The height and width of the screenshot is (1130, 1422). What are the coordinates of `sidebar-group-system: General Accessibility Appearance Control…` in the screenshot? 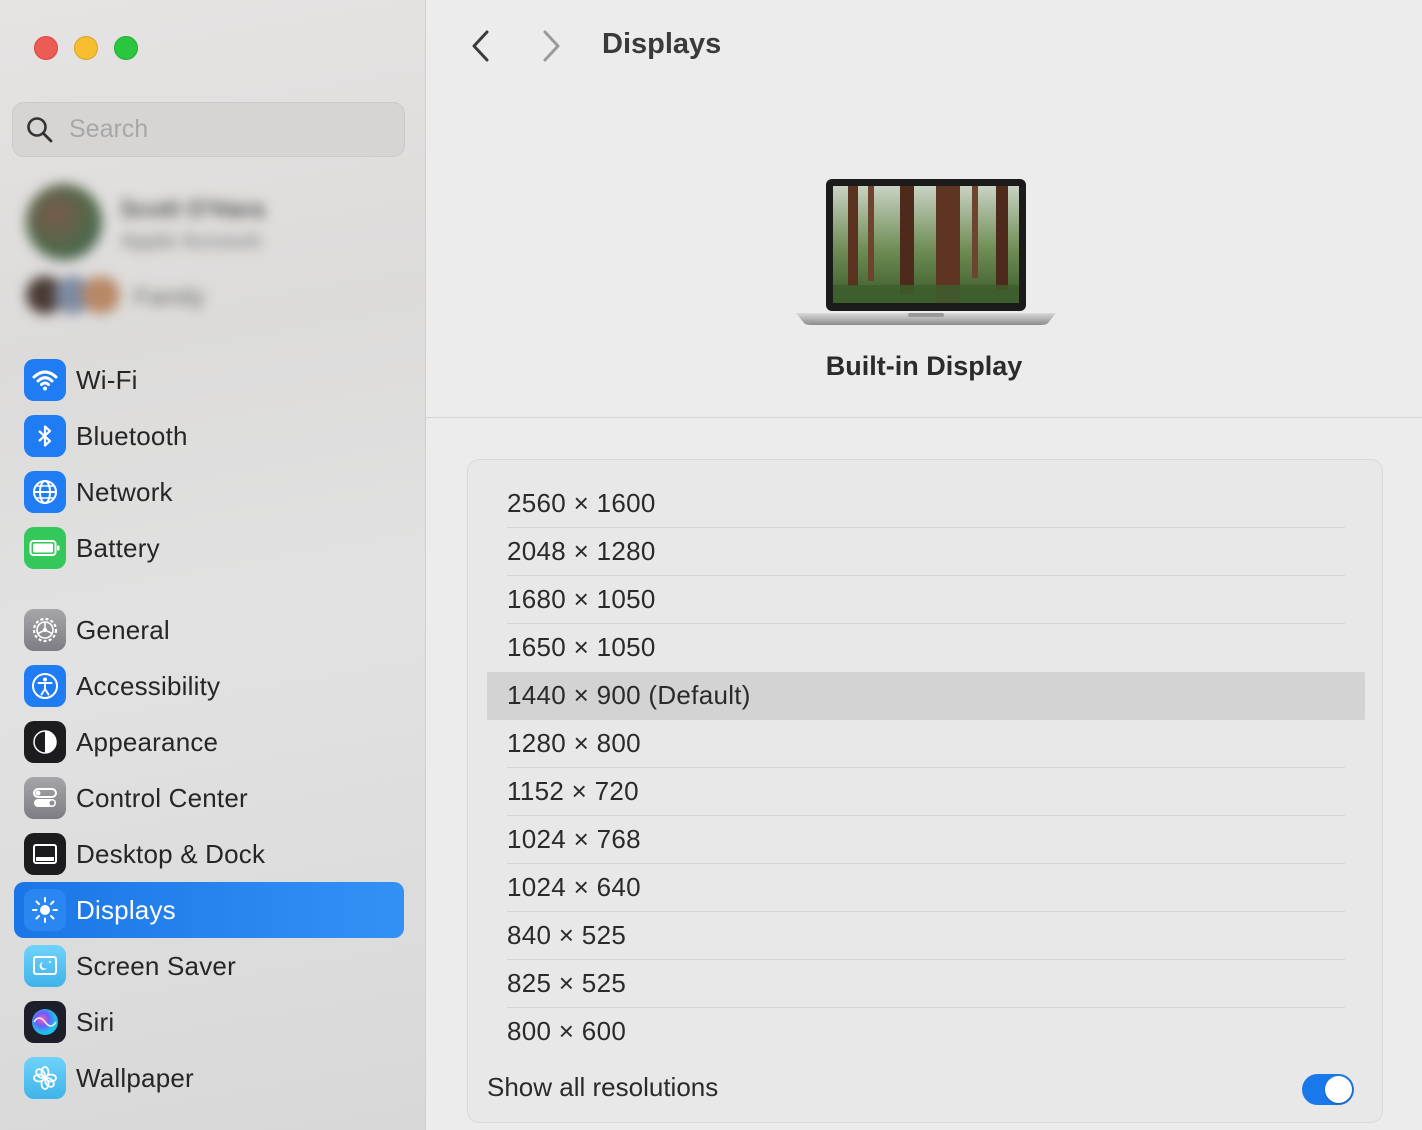 It's located at (209, 854).